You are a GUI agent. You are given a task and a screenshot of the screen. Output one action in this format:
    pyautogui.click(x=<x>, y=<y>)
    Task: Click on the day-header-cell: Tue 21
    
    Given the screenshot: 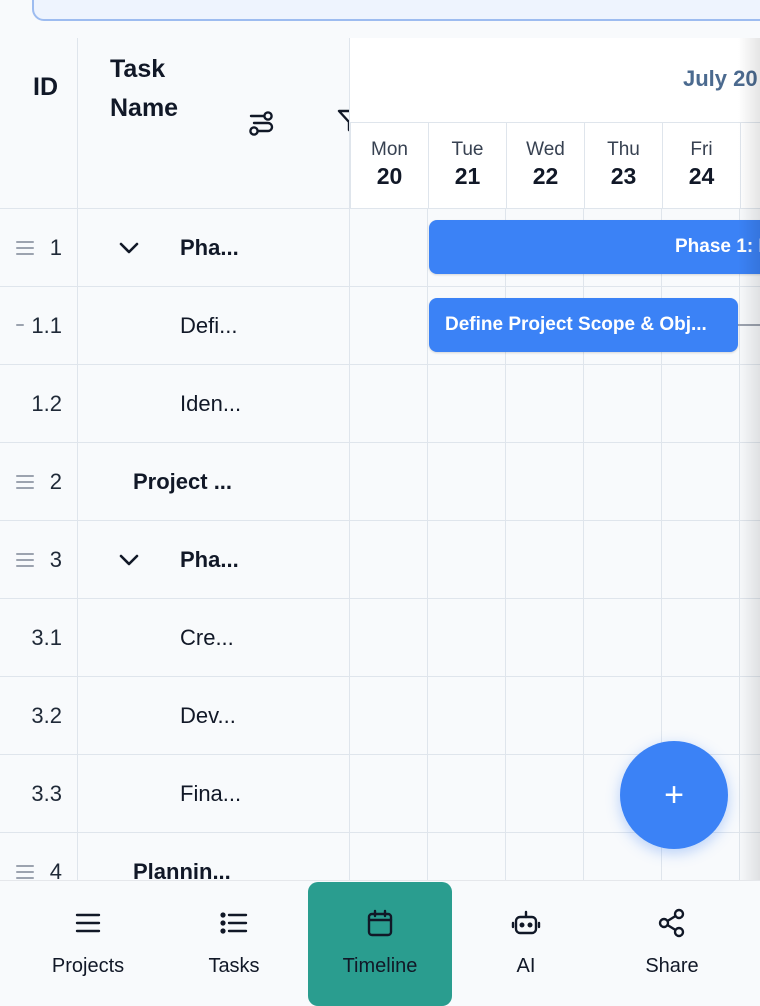 What is the action you would take?
    pyautogui.click(x=467, y=165)
    